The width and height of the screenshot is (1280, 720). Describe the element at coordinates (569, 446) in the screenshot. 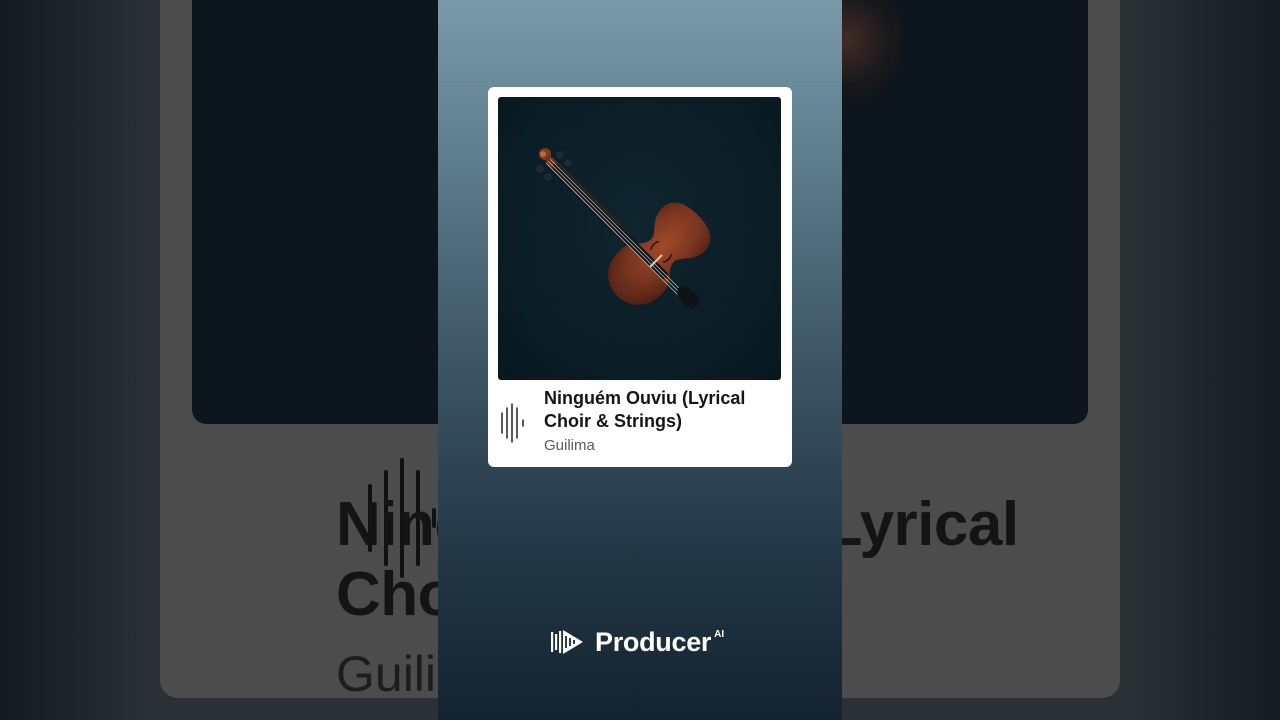

I see `song-artist: Guilima` at that location.